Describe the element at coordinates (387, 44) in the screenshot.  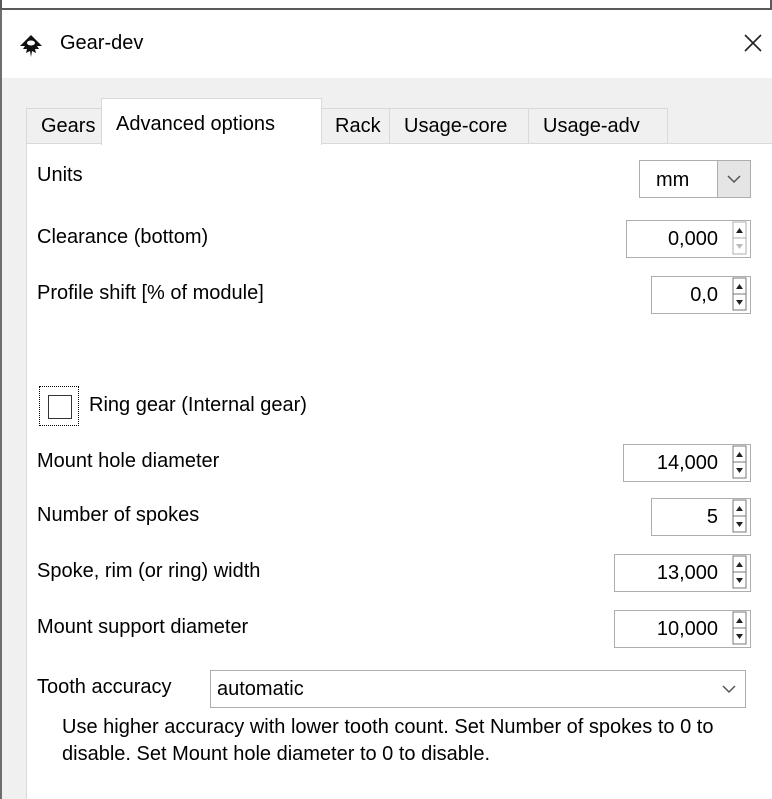
I see `title-bar: Gear-dev` at that location.